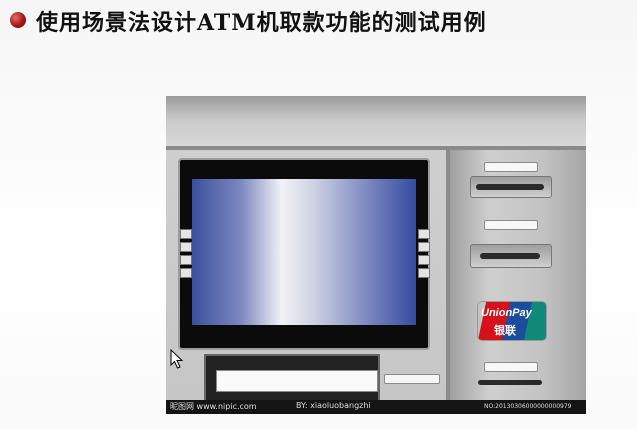  What do you see at coordinates (512, 321) in the screenshot?
I see `unionpay-logo: UnionPay 银联` at bounding box center [512, 321].